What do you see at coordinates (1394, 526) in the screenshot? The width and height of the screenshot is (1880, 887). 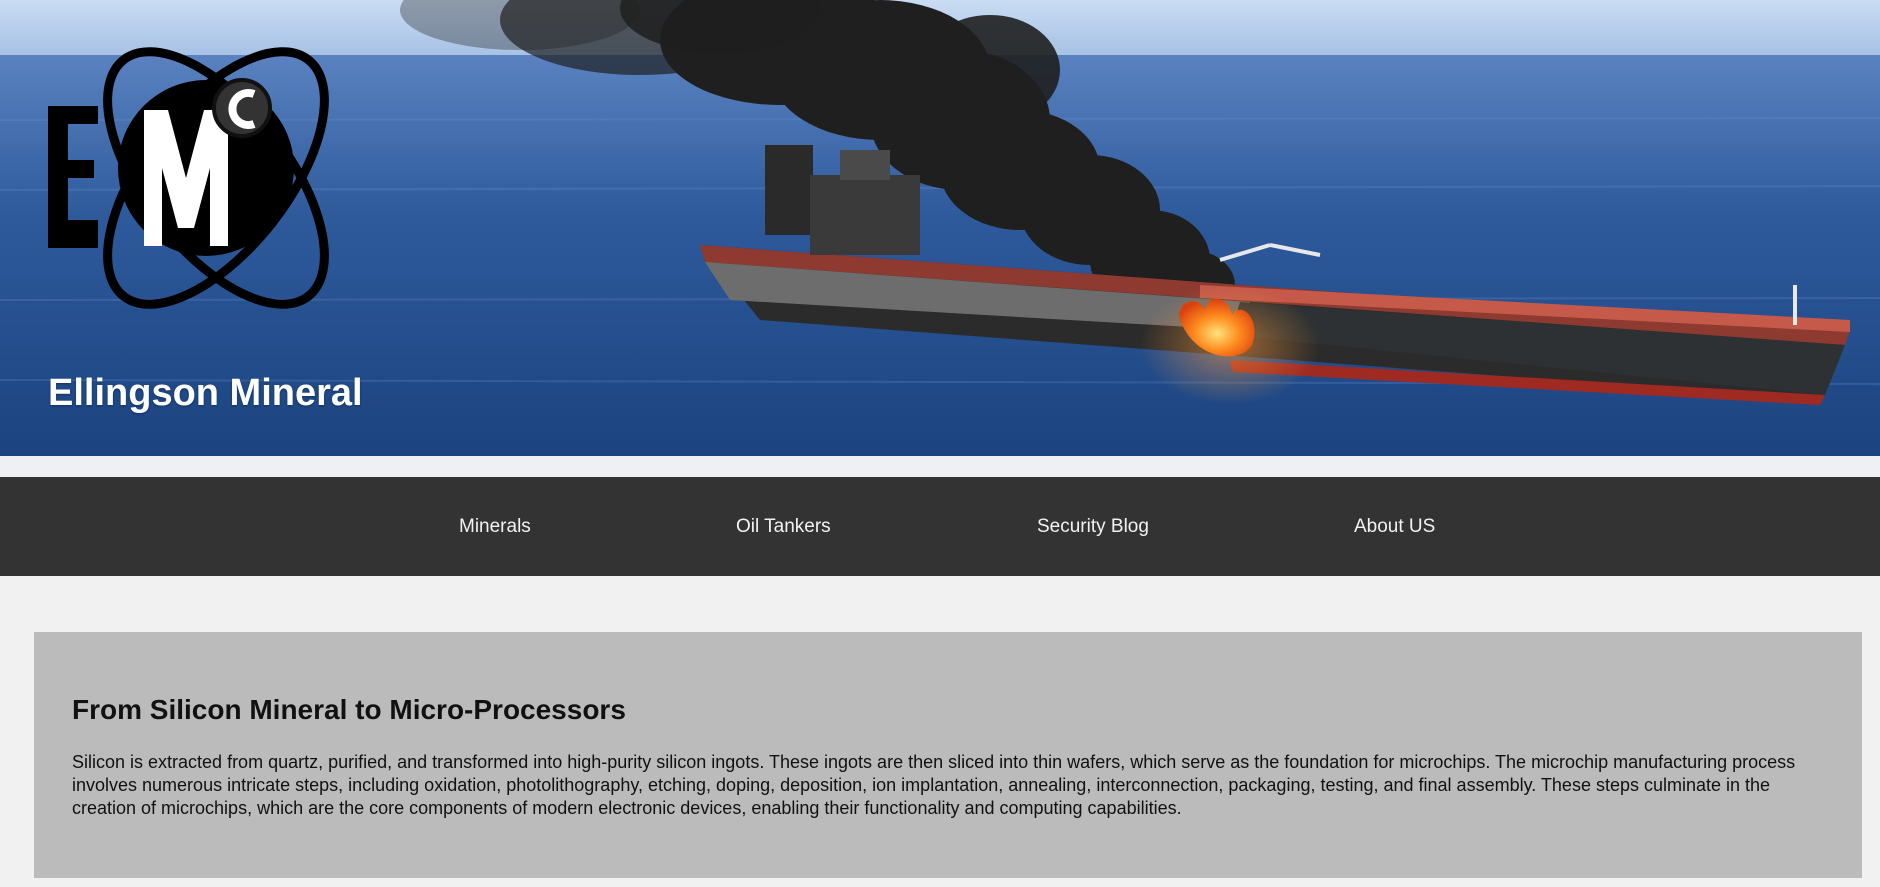 I see `nav-item-about-us: About US` at bounding box center [1394, 526].